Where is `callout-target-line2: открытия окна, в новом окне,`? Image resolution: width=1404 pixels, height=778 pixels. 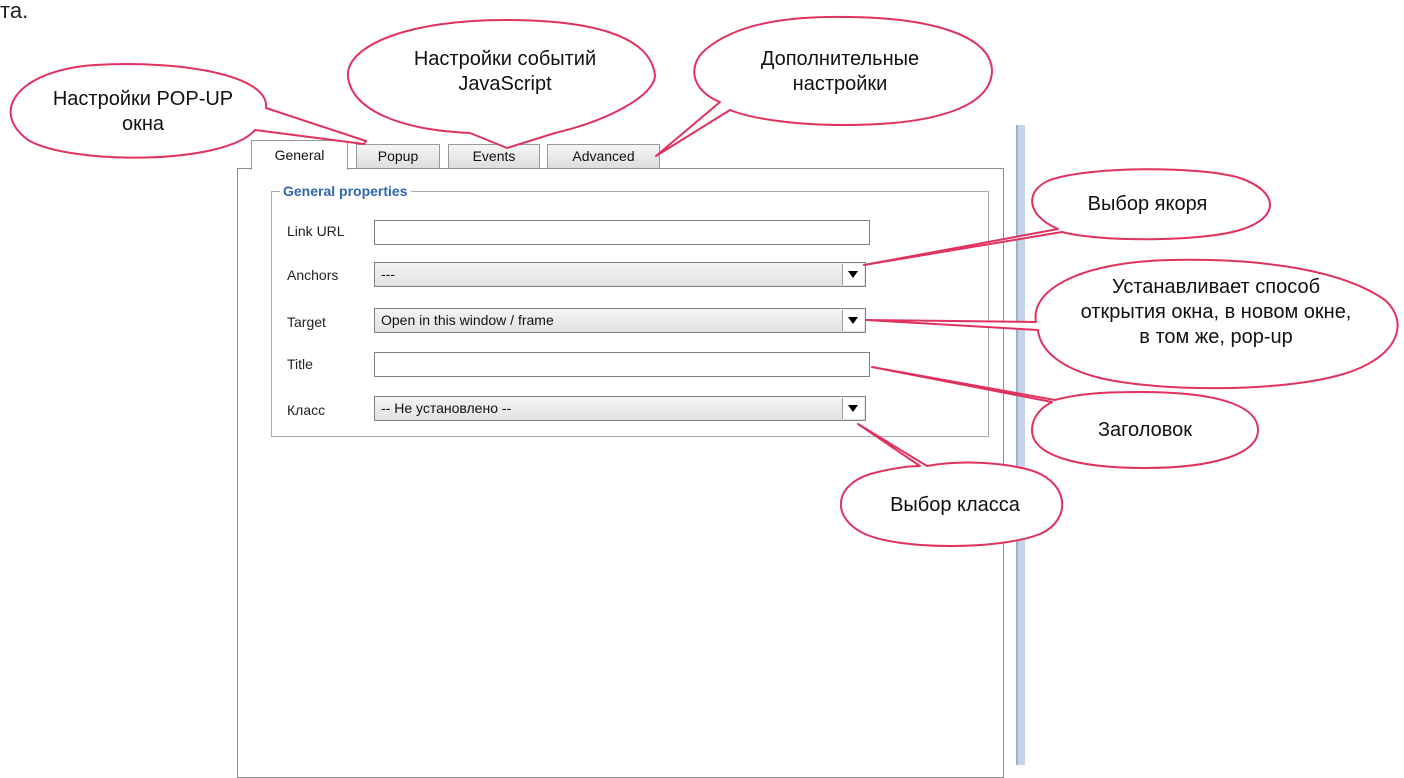 callout-target-line2: открытия окна, в новом окне, is located at coordinates (1216, 312).